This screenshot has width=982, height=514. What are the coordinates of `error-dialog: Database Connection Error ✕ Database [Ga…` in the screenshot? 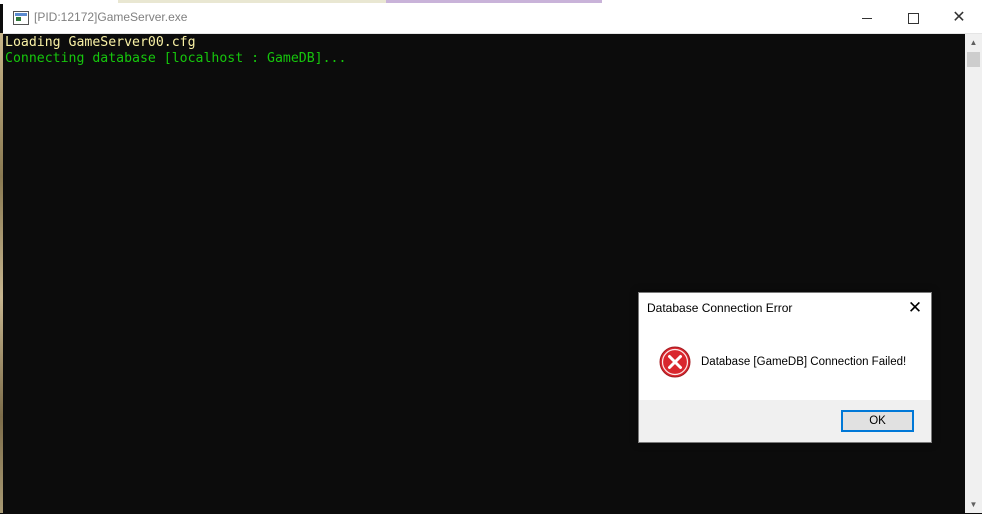 It's located at (785, 367).